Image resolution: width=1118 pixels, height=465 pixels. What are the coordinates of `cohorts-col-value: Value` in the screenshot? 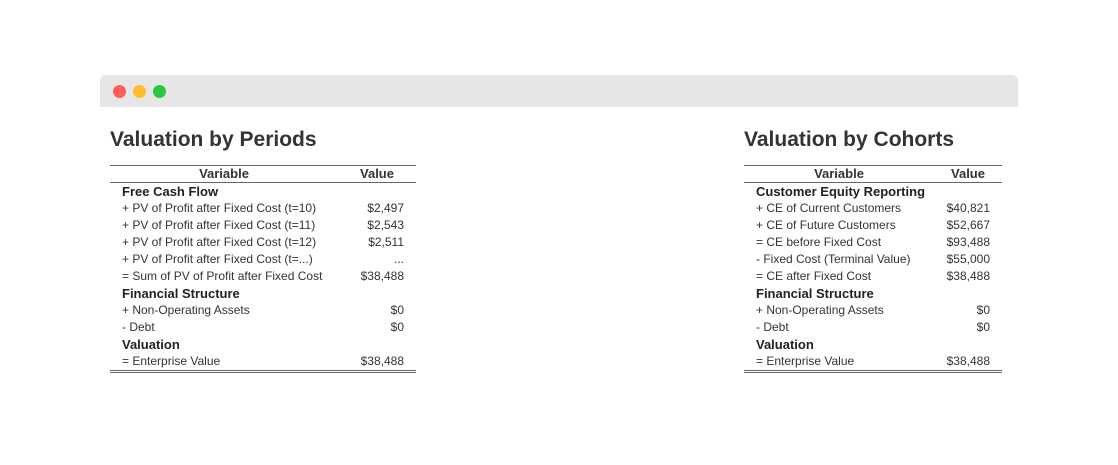 It's located at (968, 174).